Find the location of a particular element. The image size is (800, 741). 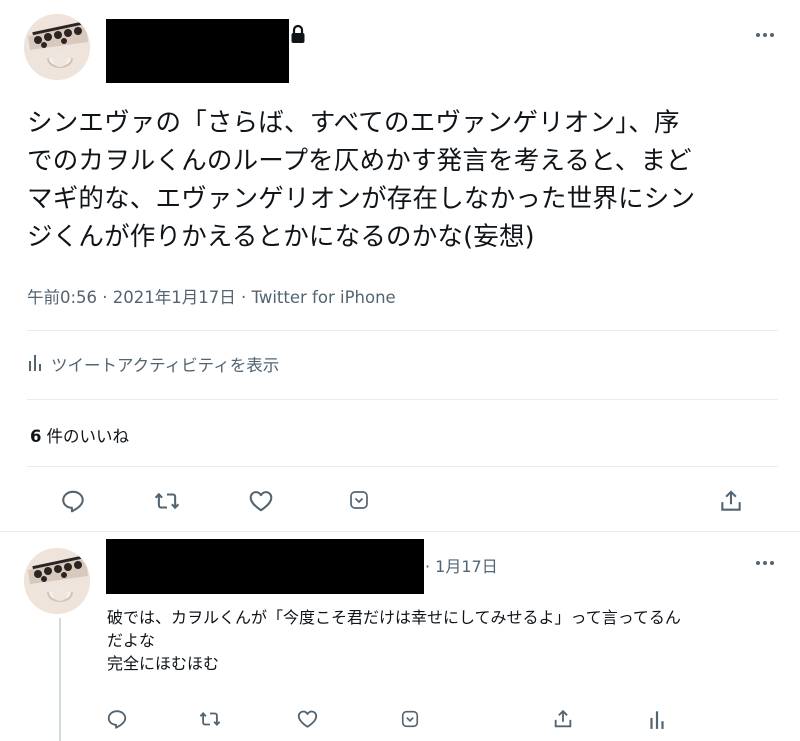

bookmark-button is located at coordinates (359, 500).